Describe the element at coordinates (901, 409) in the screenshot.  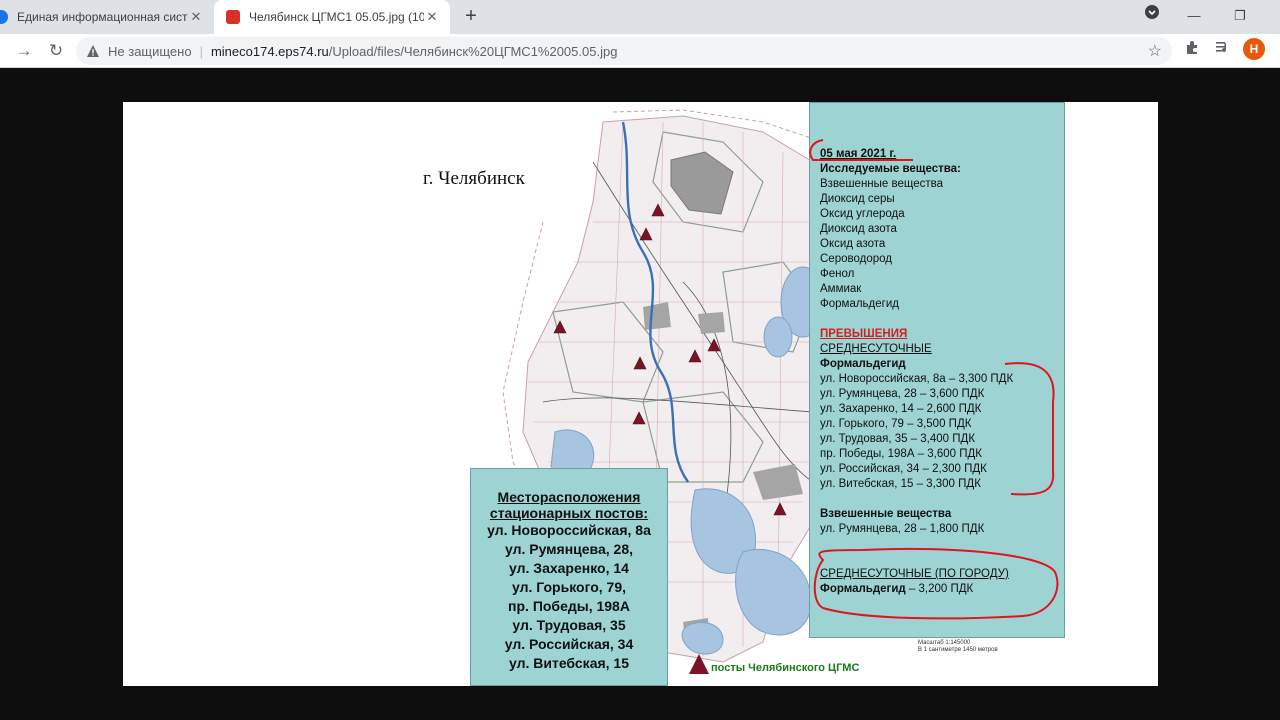
I see `formaldehyde-reading: ул. Захаренко, 14 – 2,600 ПДК` at that location.